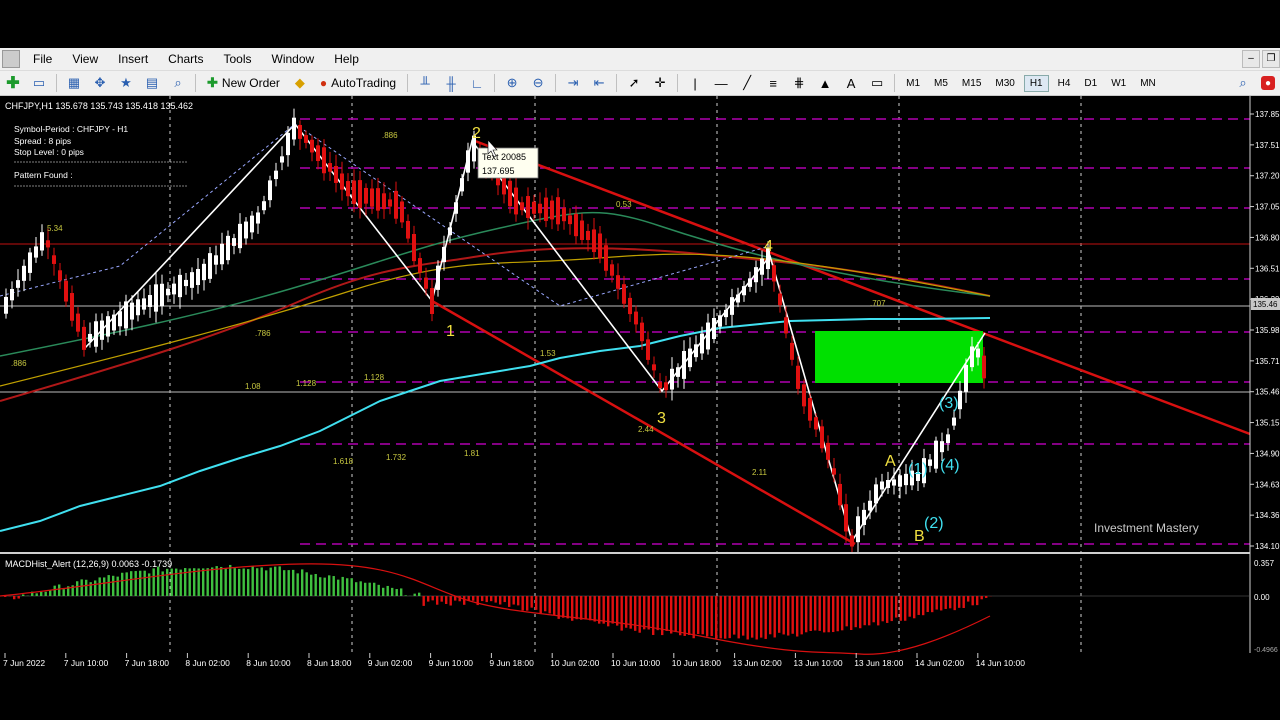 The height and width of the screenshot is (720, 1280). Describe the element at coordinates (85, 59) in the screenshot. I see `menu-view: View` at that location.